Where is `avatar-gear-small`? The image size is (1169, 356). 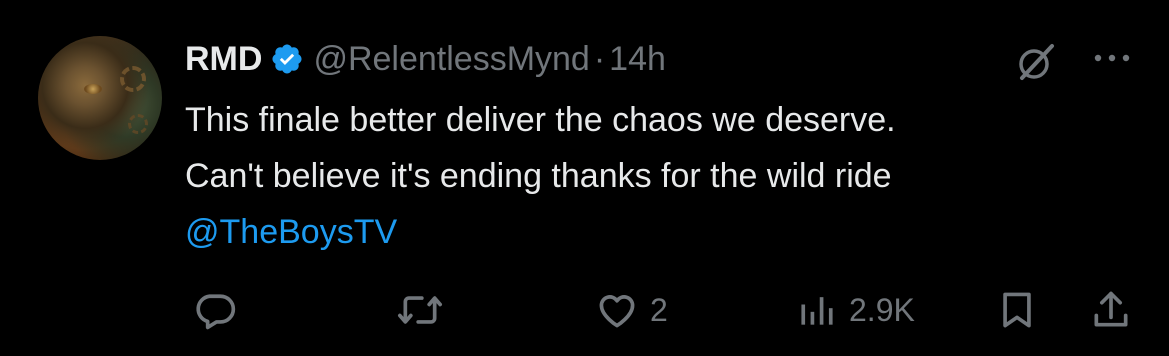
avatar-gear-small is located at coordinates (138, 124).